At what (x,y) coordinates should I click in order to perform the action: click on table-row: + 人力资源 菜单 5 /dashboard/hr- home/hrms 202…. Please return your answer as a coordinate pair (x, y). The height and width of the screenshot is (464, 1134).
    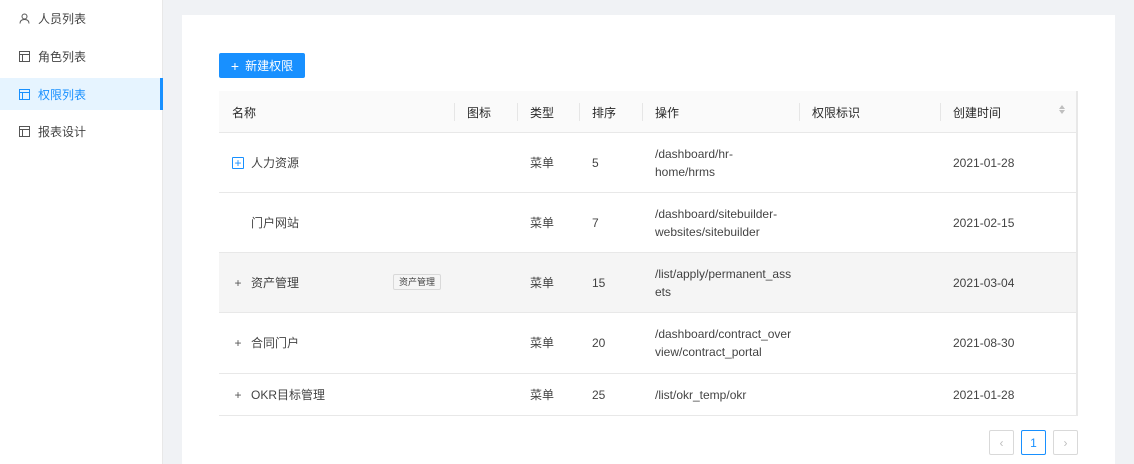
    Looking at the image, I should click on (647, 163).